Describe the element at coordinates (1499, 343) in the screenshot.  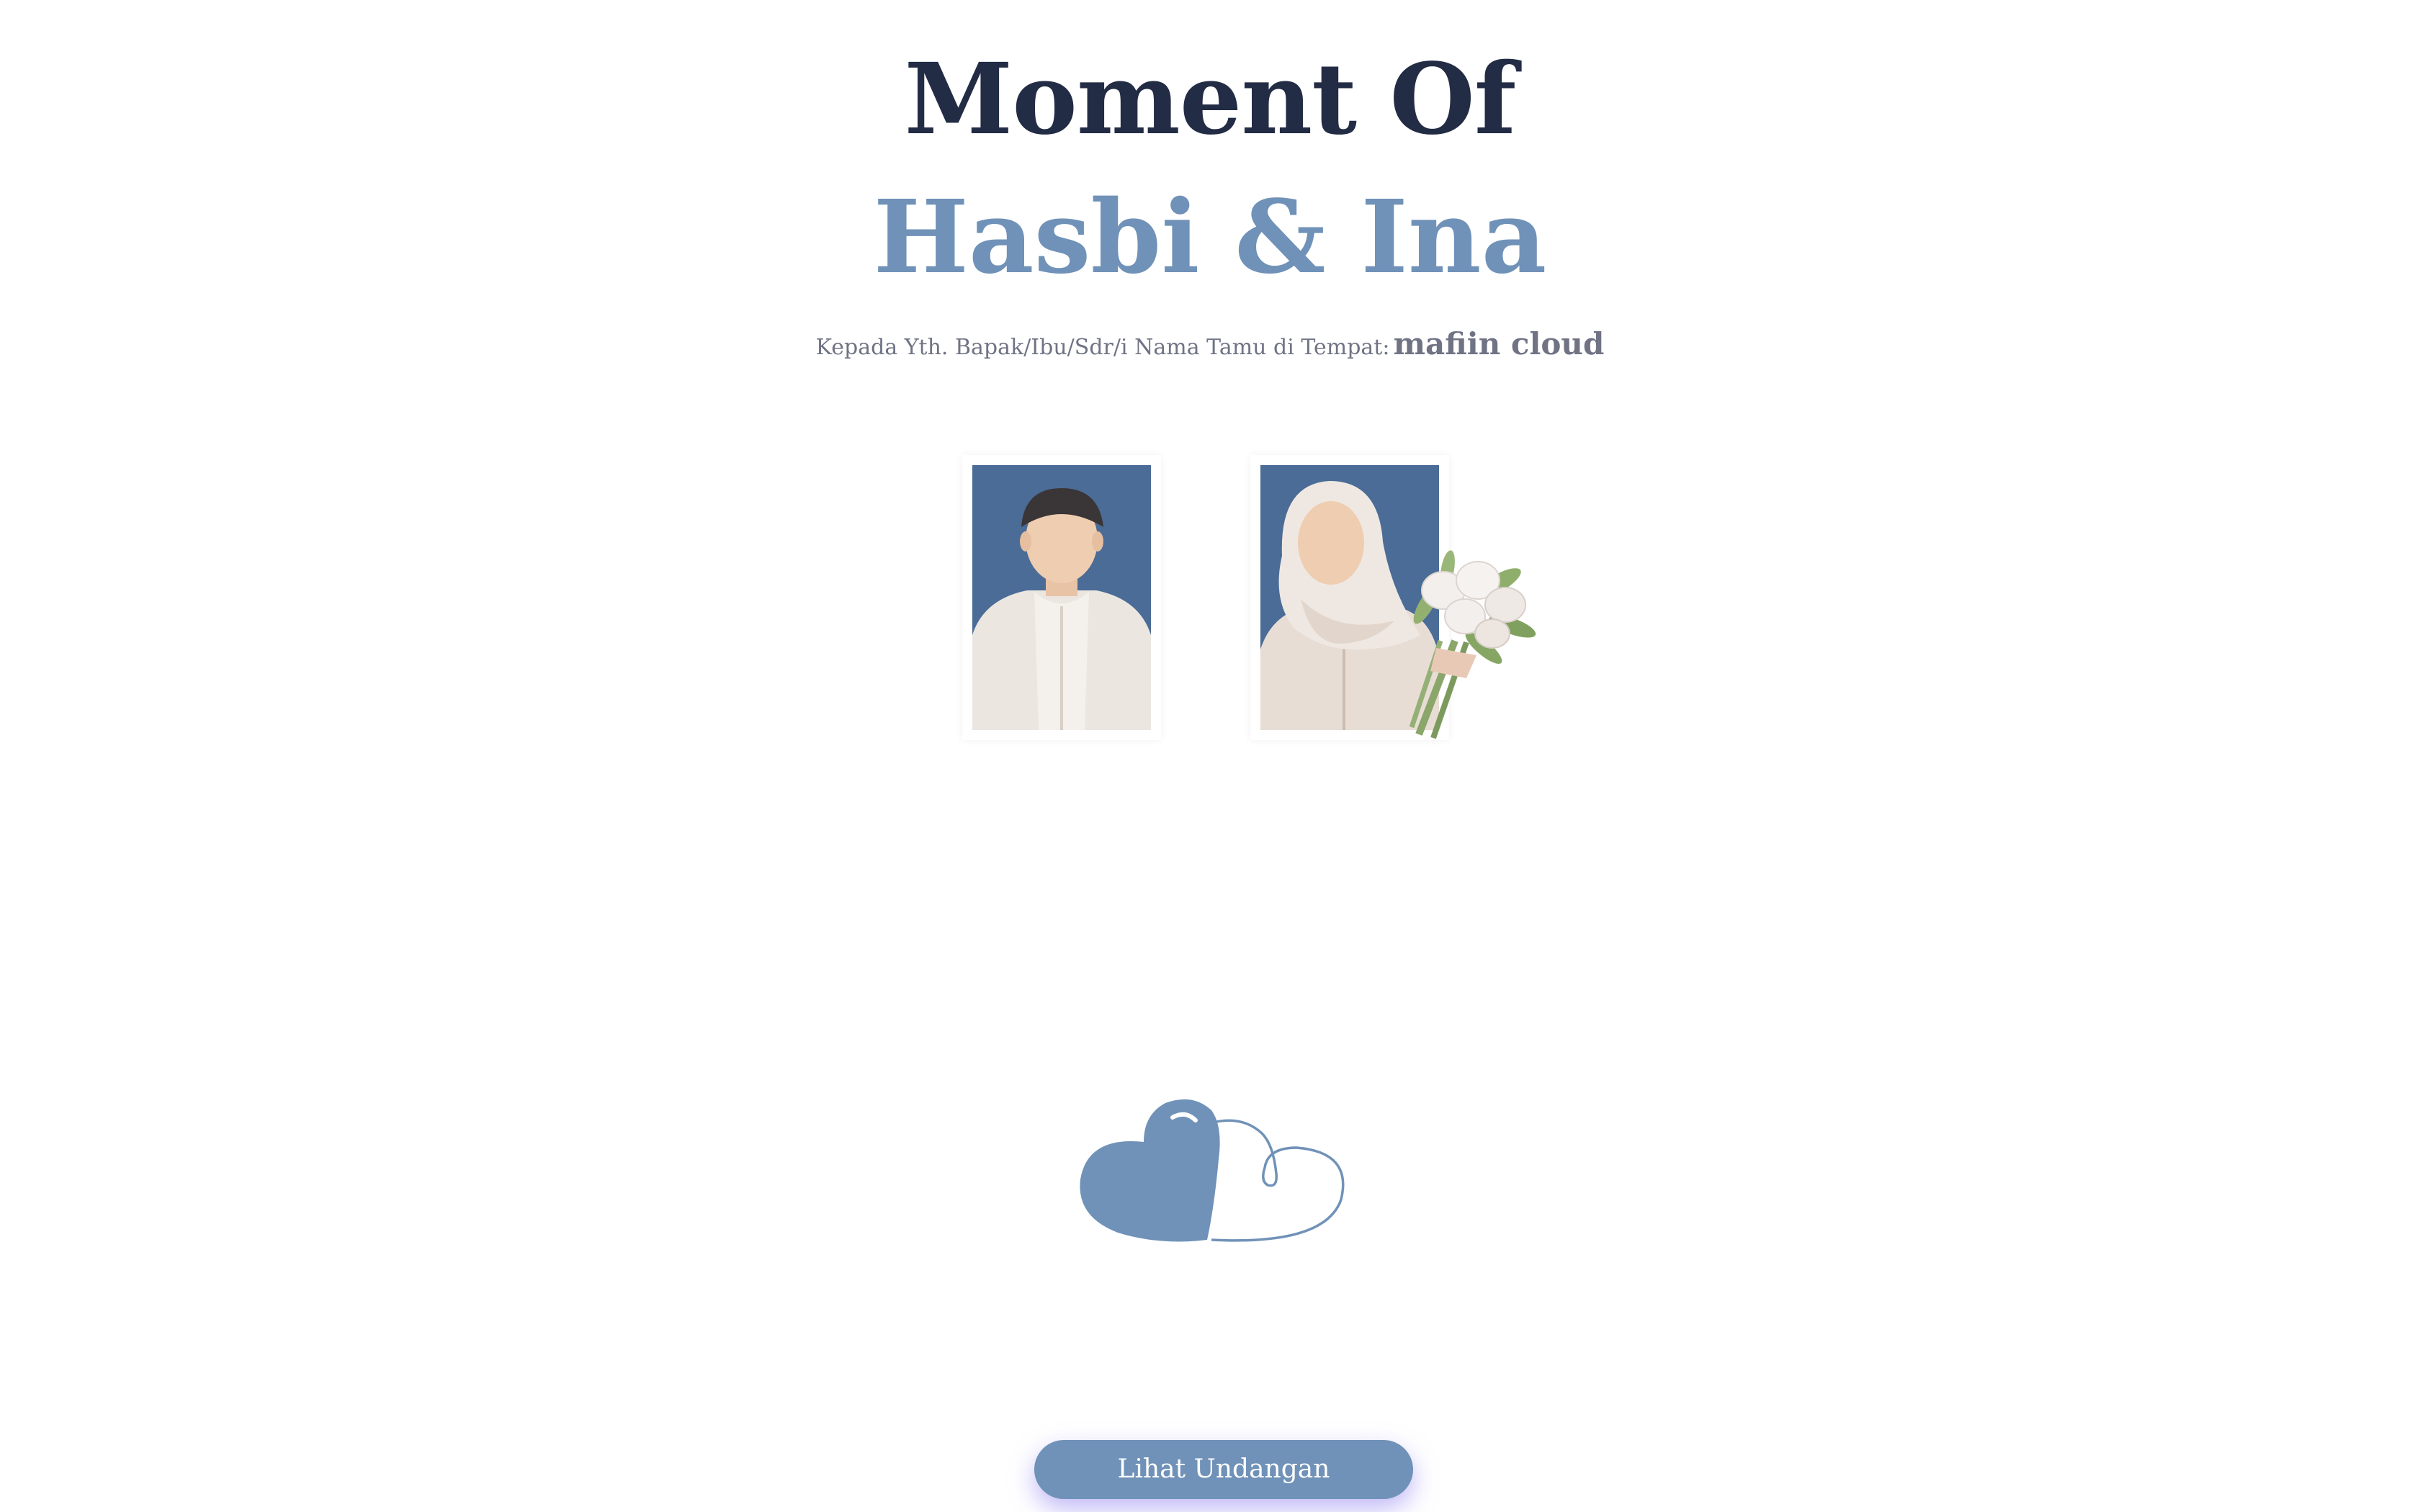
I see `guest-name: mafiin cloud` at that location.